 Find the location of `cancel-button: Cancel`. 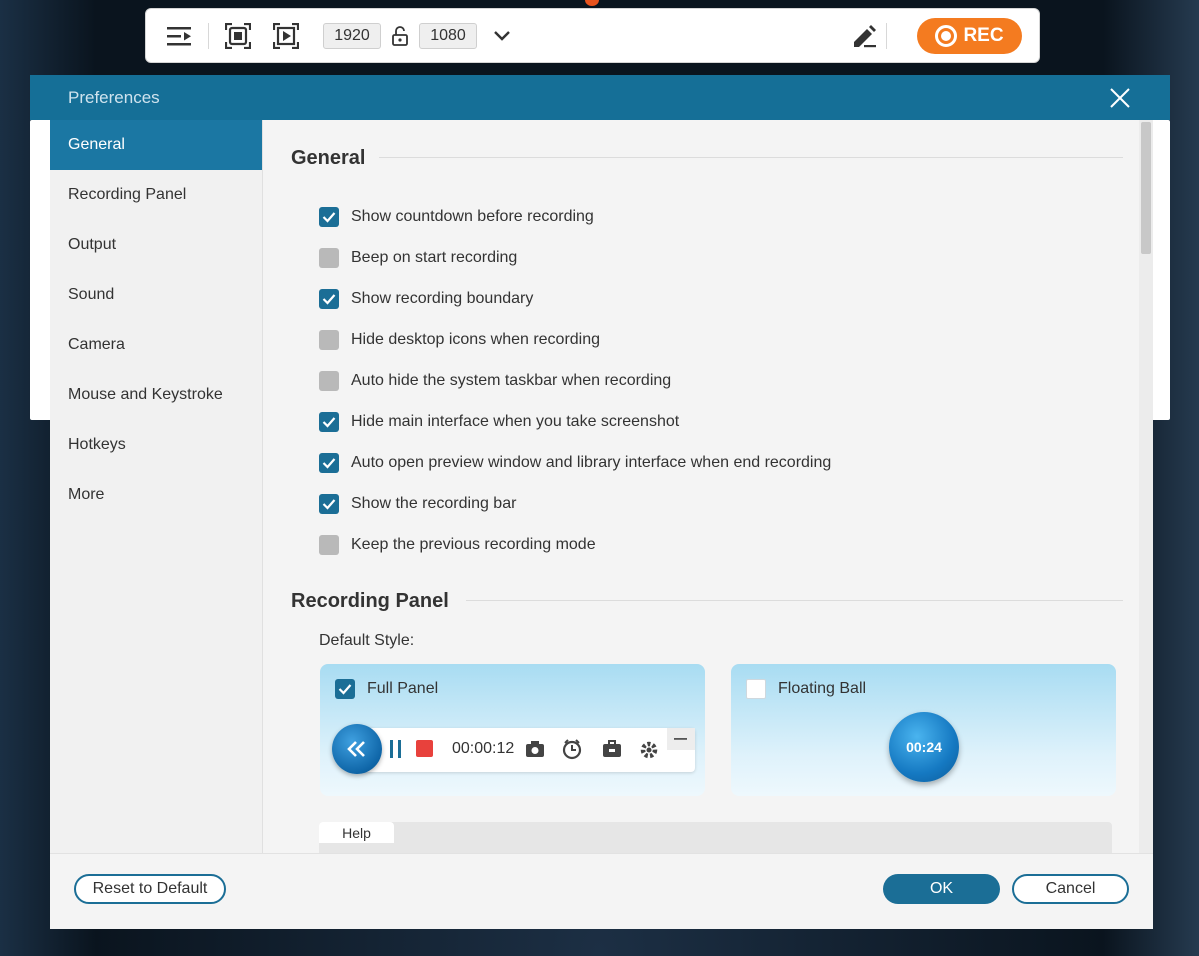

cancel-button: Cancel is located at coordinates (1070, 889).